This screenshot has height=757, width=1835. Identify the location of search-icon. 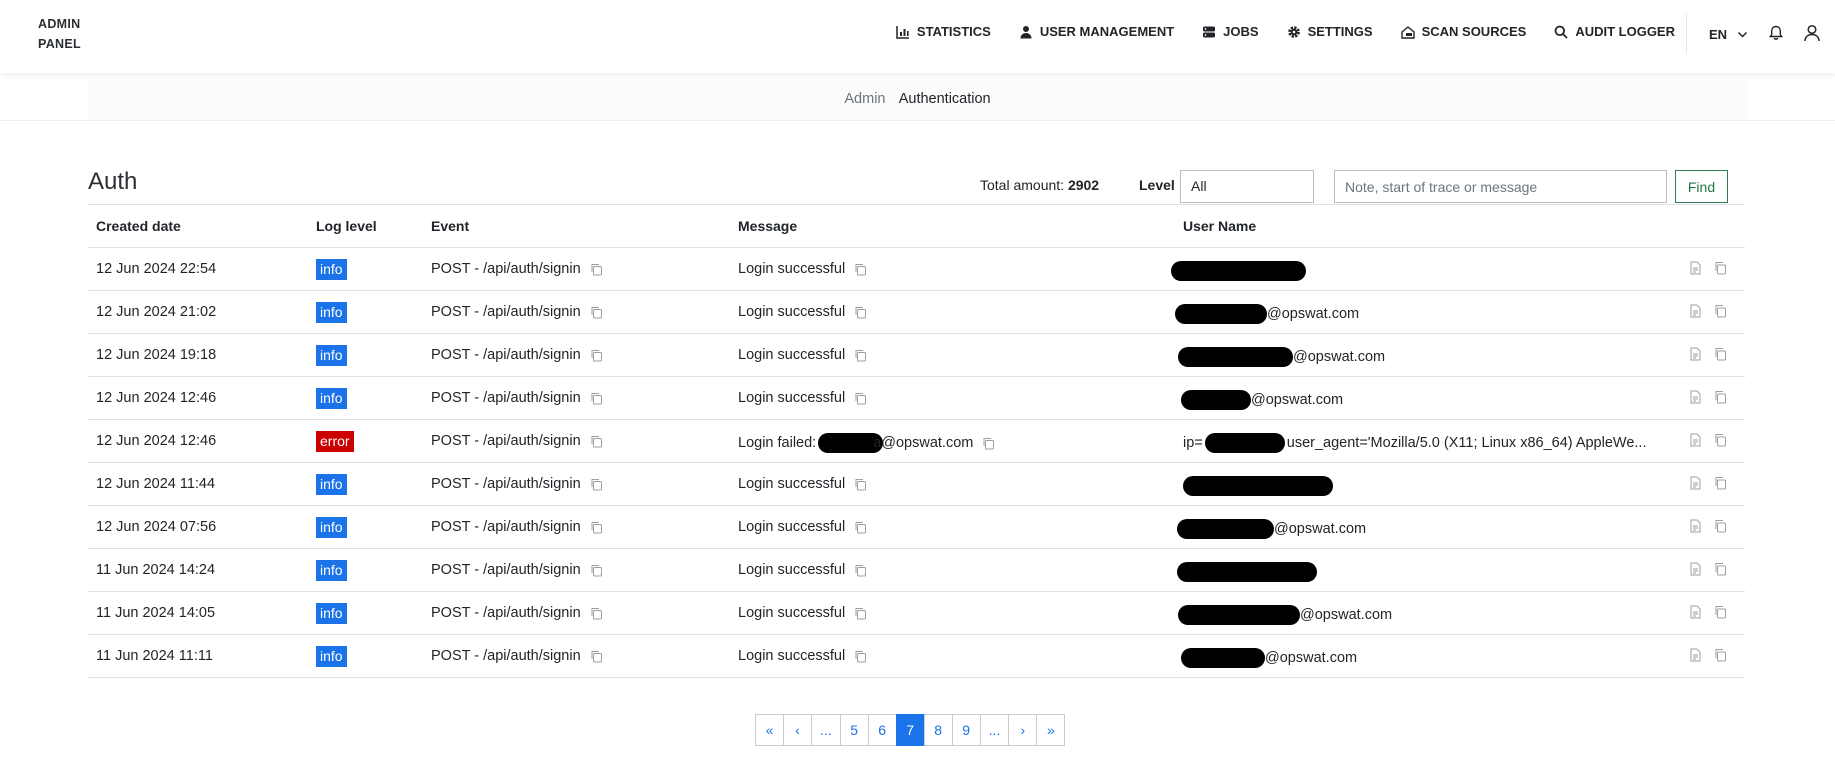
(1561, 32).